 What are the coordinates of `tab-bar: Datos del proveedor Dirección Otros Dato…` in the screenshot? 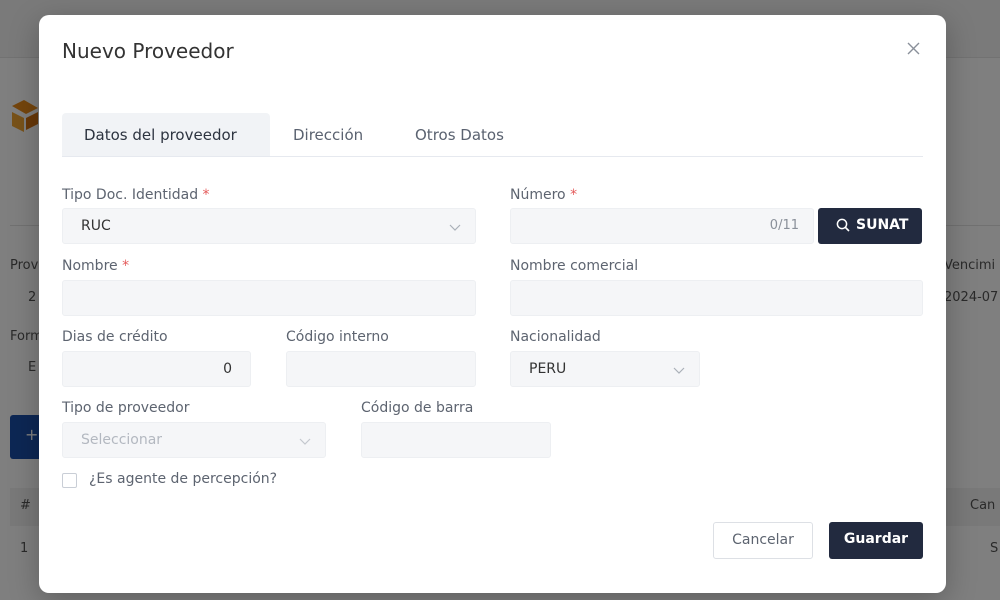 It's located at (492, 135).